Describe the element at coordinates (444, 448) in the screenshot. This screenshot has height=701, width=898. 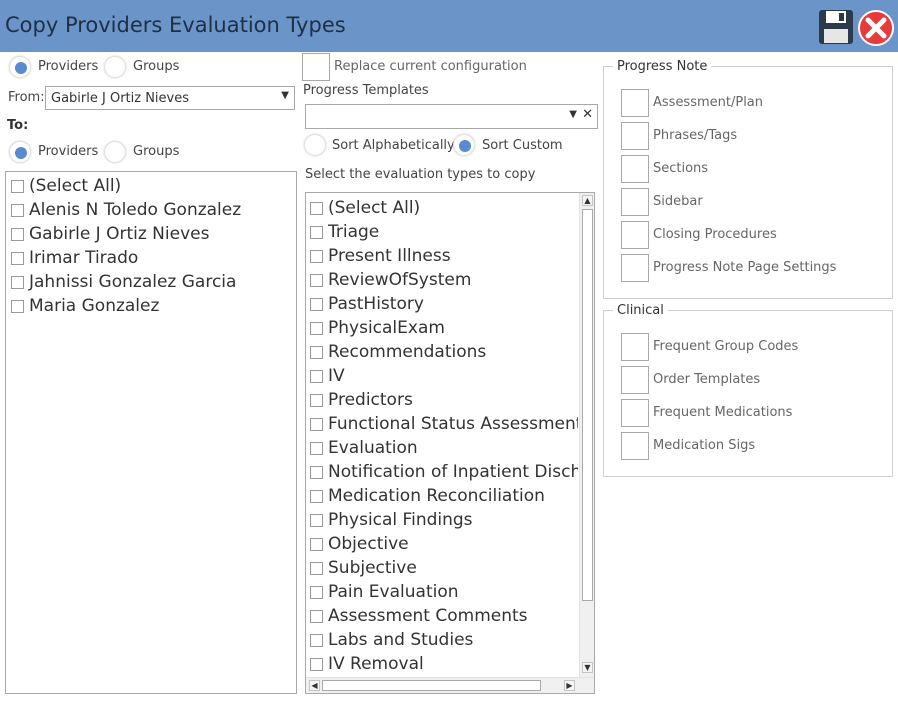
I see `list-item: Evaluation` at that location.